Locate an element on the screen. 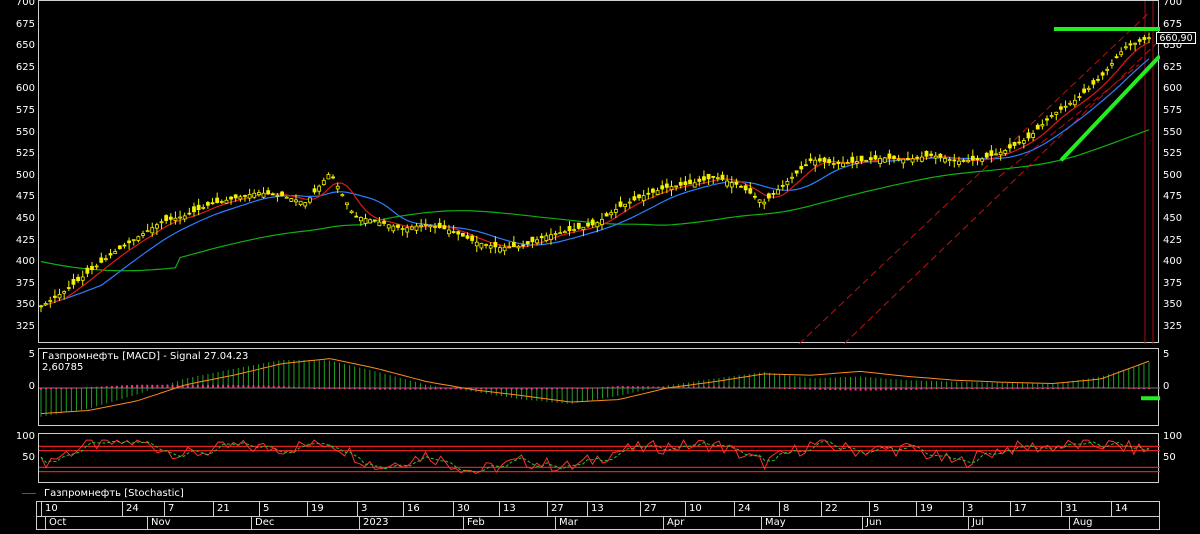  time-month-label: Jun is located at coordinates (872, 523).